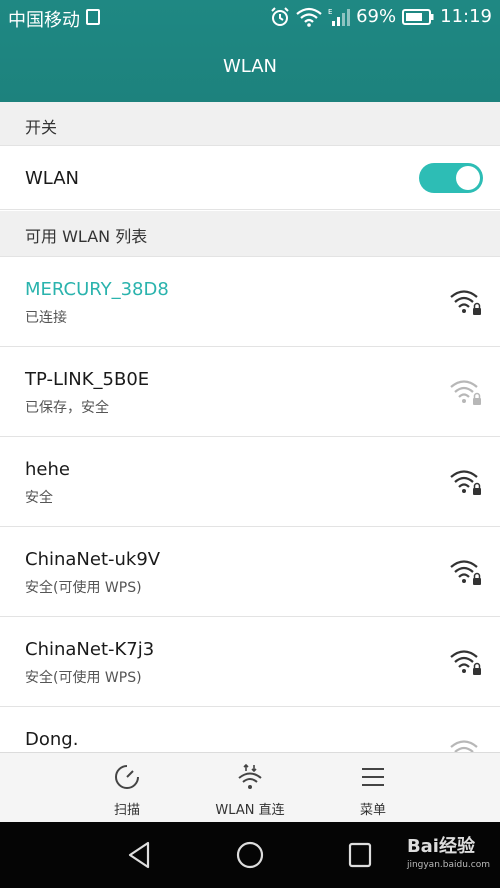  What do you see at coordinates (250, 124) in the screenshot?
I see `section-header-switch: 开关` at bounding box center [250, 124].